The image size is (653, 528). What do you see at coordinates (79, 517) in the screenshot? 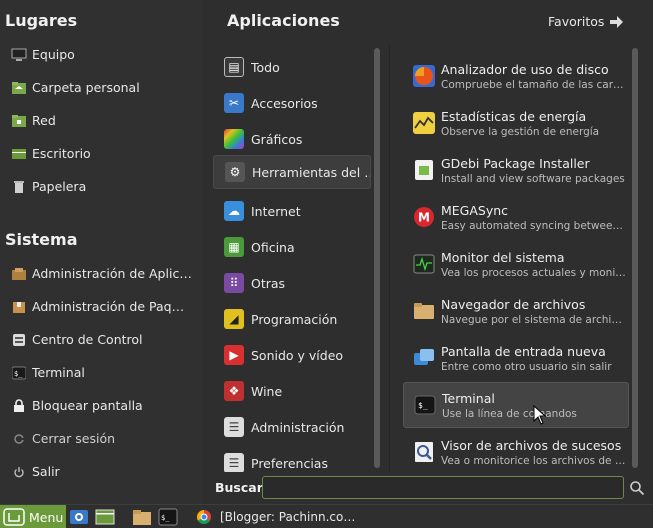
I see `camera-icon` at bounding box center [79, 517].